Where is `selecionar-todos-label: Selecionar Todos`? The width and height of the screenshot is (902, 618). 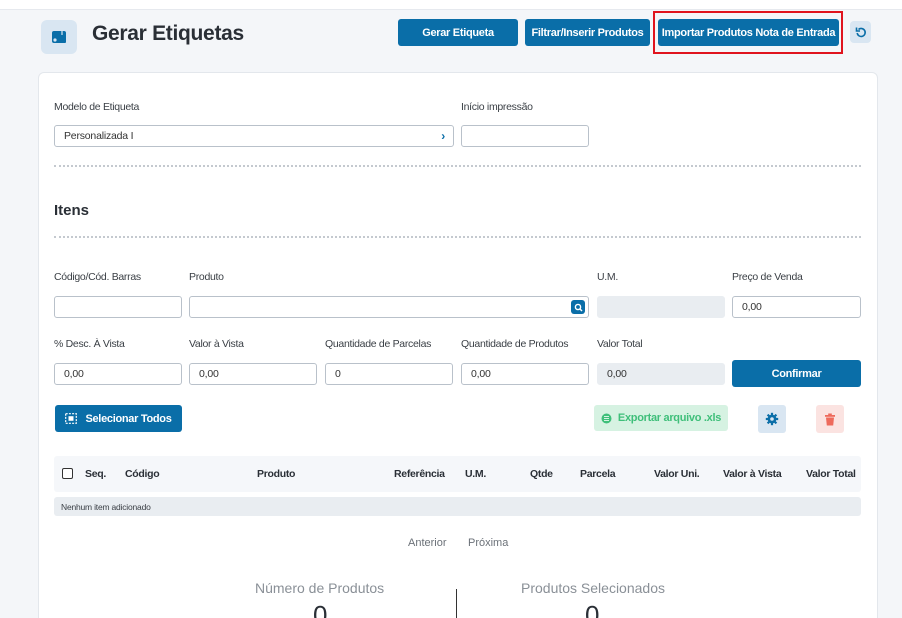 selecionar-todos-label: Selecionar Todos is located at coordinates (128, 418).